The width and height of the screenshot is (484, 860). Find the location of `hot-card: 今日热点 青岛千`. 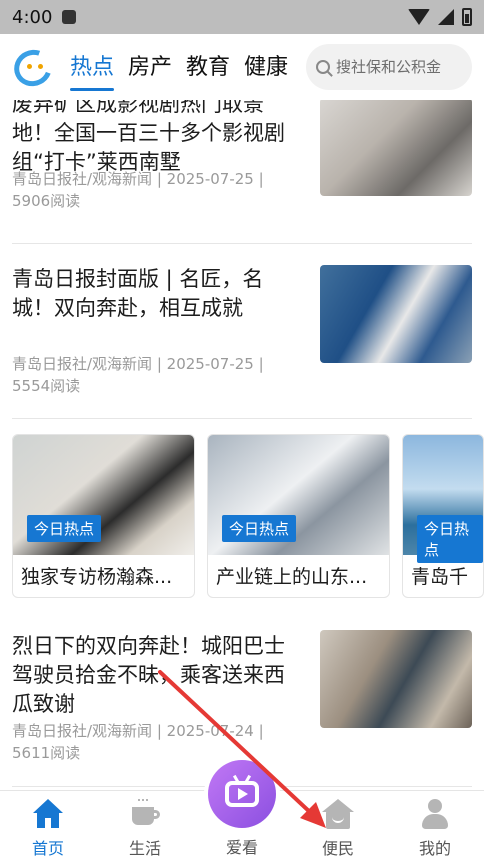

hot-card: 今日热点 青岛千 is located at coordinates (443, 516).